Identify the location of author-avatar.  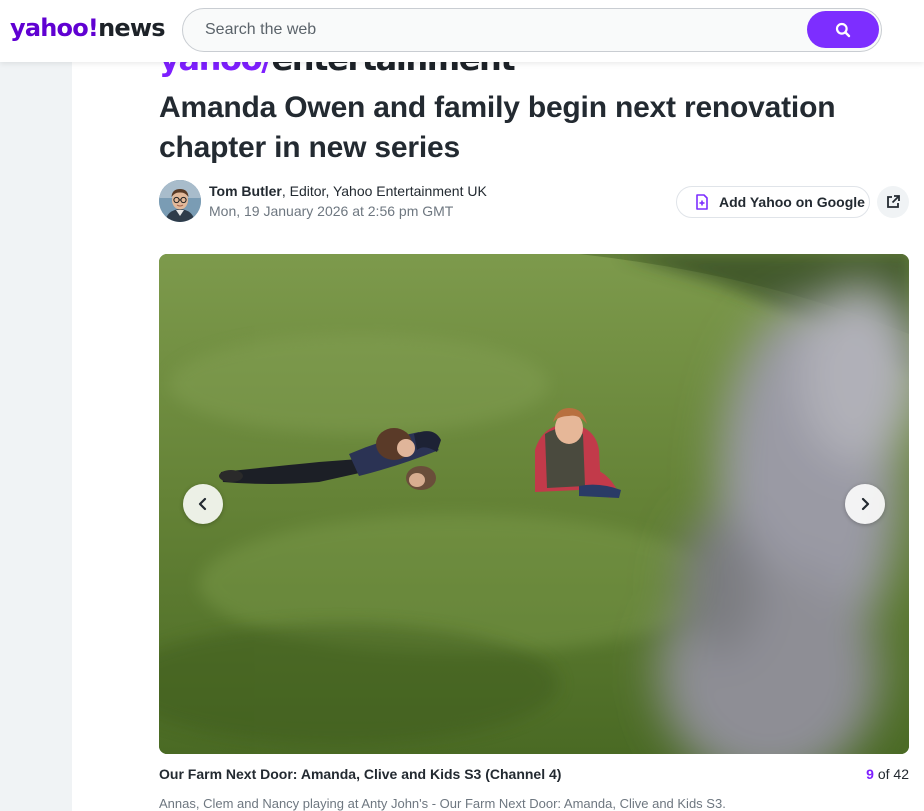
(180, 201).